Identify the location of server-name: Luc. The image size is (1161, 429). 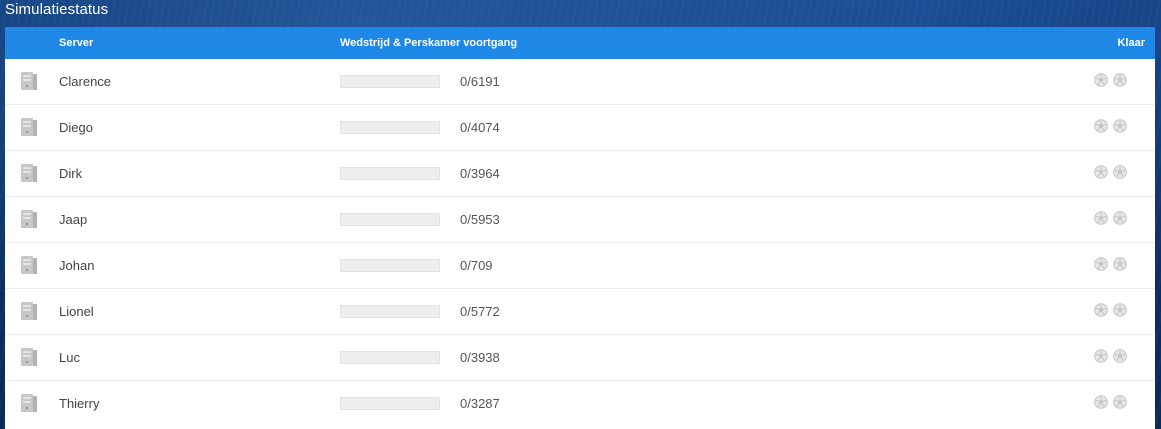
(69, 357).